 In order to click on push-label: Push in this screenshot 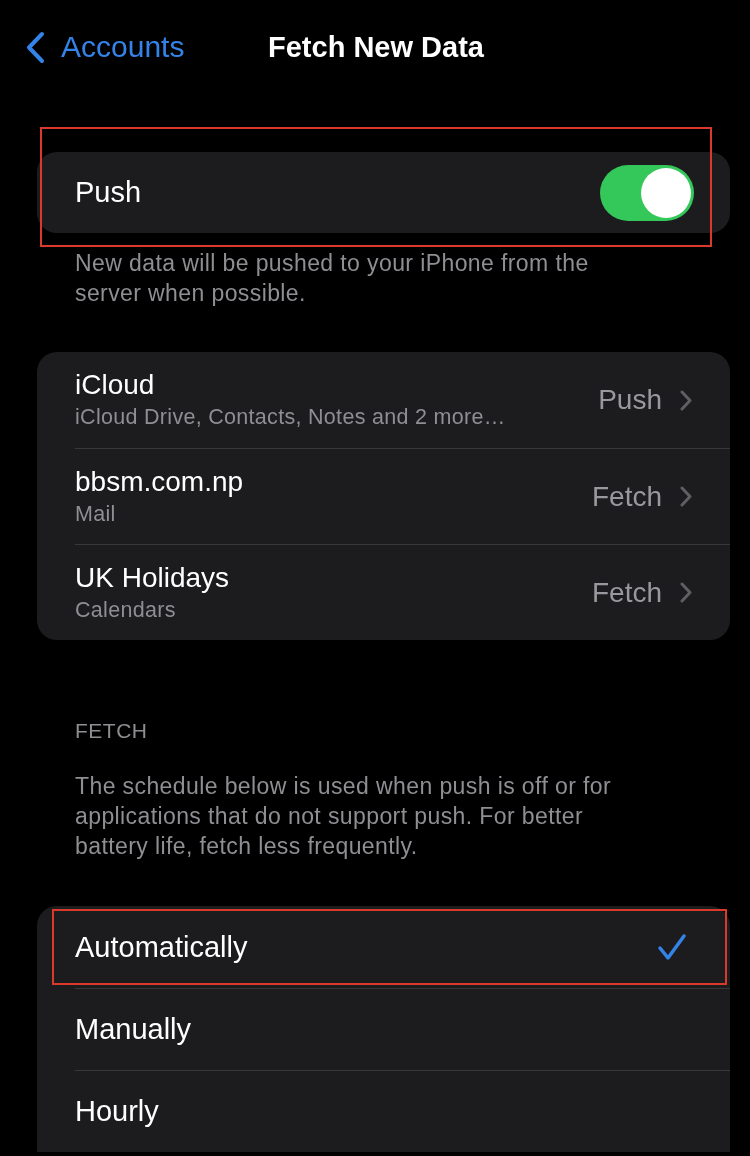, I will do `click(108, 192)`.